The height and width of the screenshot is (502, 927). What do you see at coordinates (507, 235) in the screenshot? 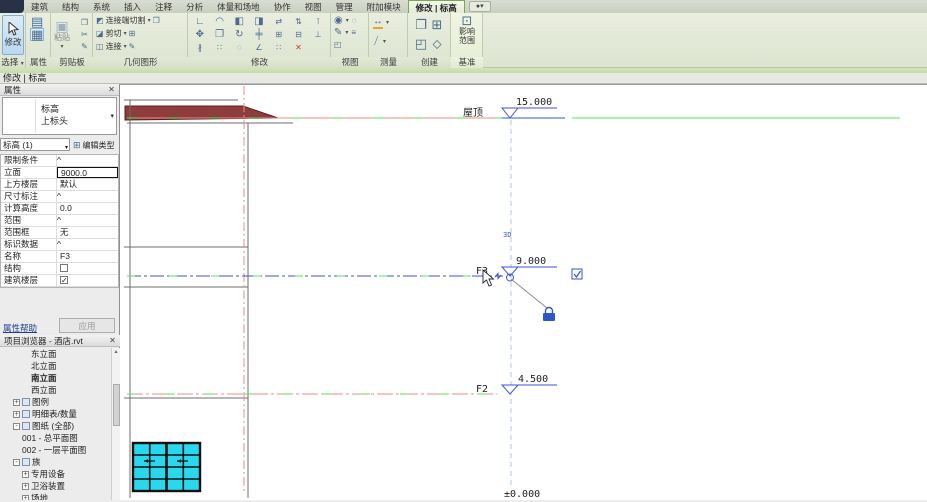
I see `level-3d-toggle: 3D` at bounding box center [507, 235].